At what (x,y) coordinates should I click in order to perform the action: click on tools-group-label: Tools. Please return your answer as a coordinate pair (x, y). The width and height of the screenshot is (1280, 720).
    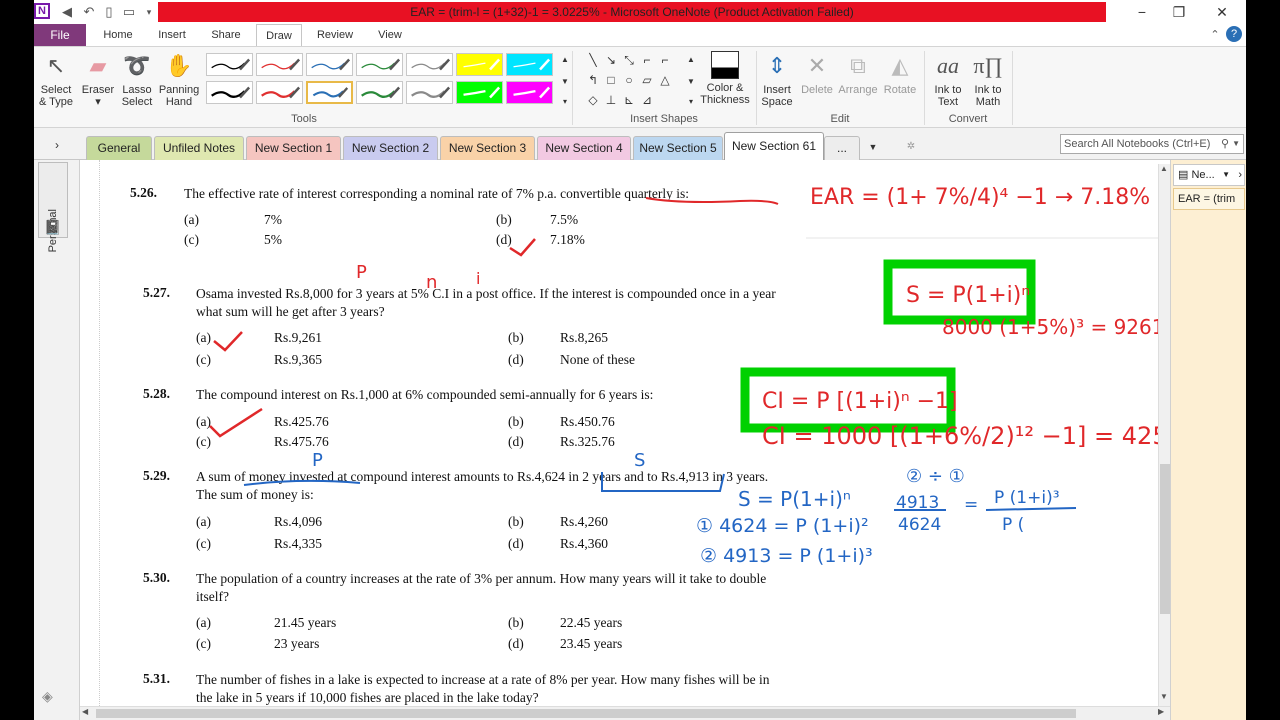
    Looking at the image, I should click on (304, 119).